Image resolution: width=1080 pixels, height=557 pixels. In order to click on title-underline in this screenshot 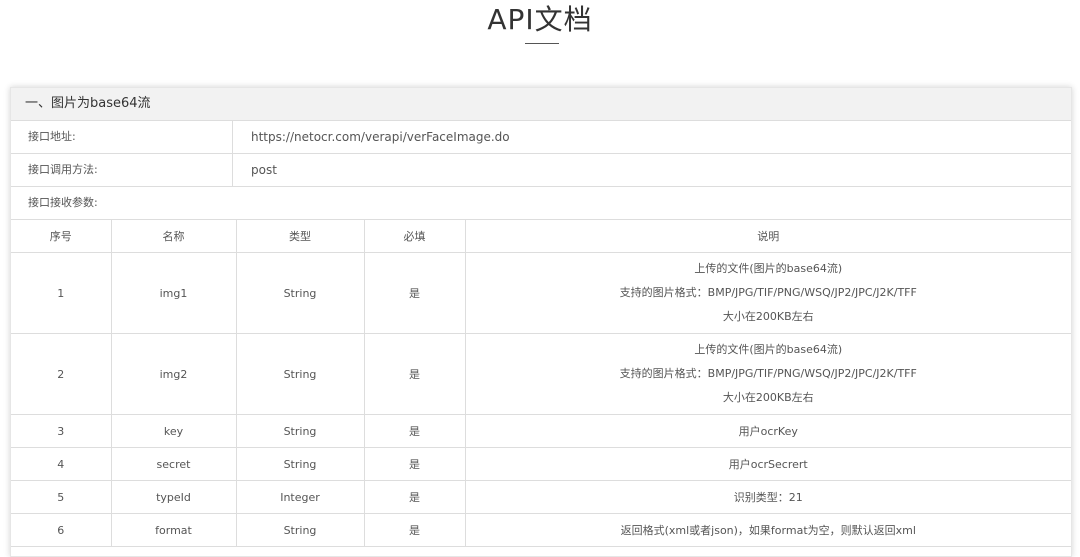, I will do `click(542, 43)`.